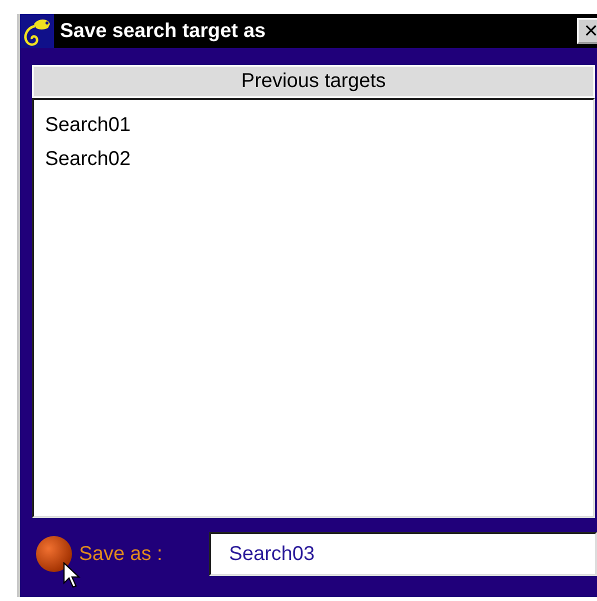 The image size is (597, 601). Describe the element at coordinates (403, 554) in the screenshot. I see `save-as-field: Search03` at that location.